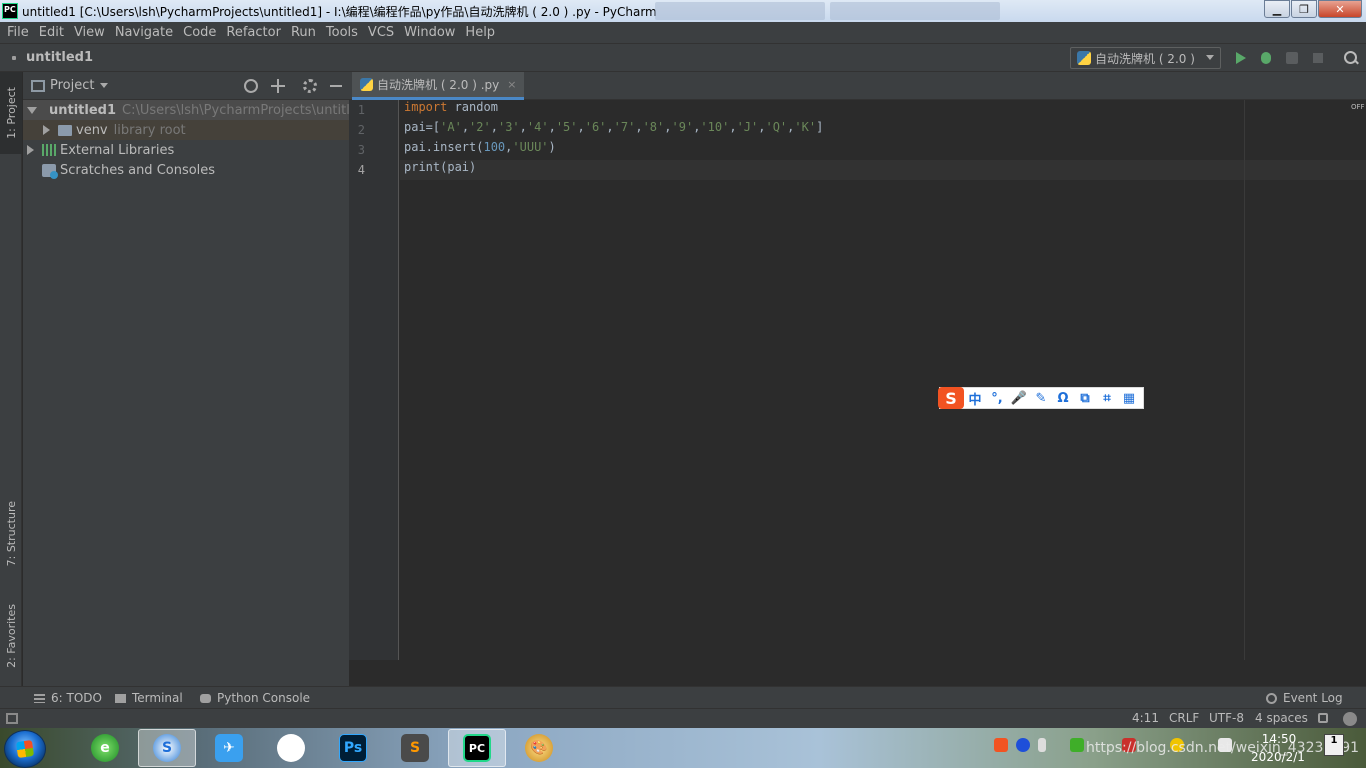  I want to click on menu-vcs: VCS, so click(381, 32).